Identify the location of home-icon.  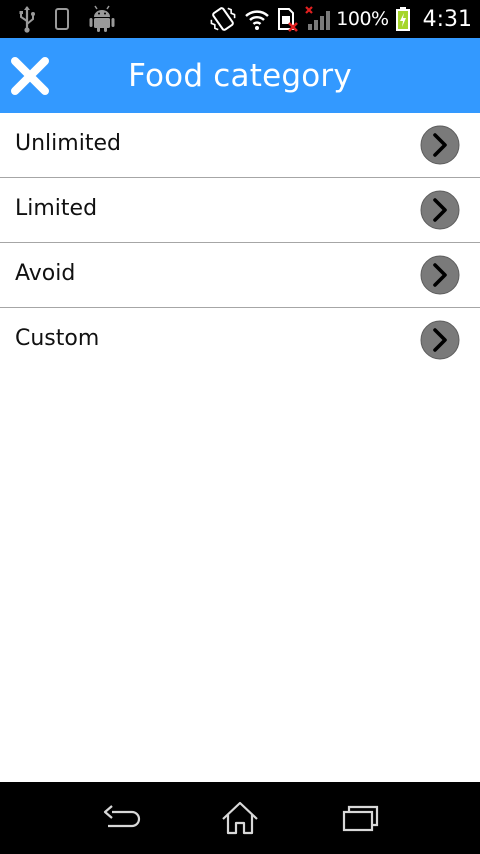
(240, 818).